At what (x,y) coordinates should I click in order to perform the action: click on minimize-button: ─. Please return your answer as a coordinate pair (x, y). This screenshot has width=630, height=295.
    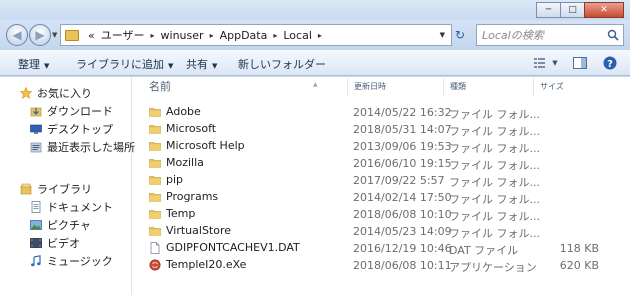
    Looking at the image, I should click on (548, 10).